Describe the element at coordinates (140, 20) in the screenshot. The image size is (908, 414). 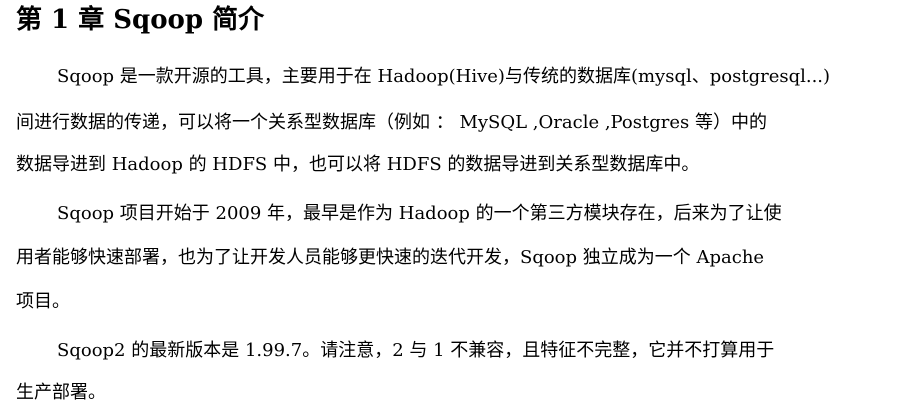
I see `chapter-title: 第 1 章 Sqoop 简介` at that location.